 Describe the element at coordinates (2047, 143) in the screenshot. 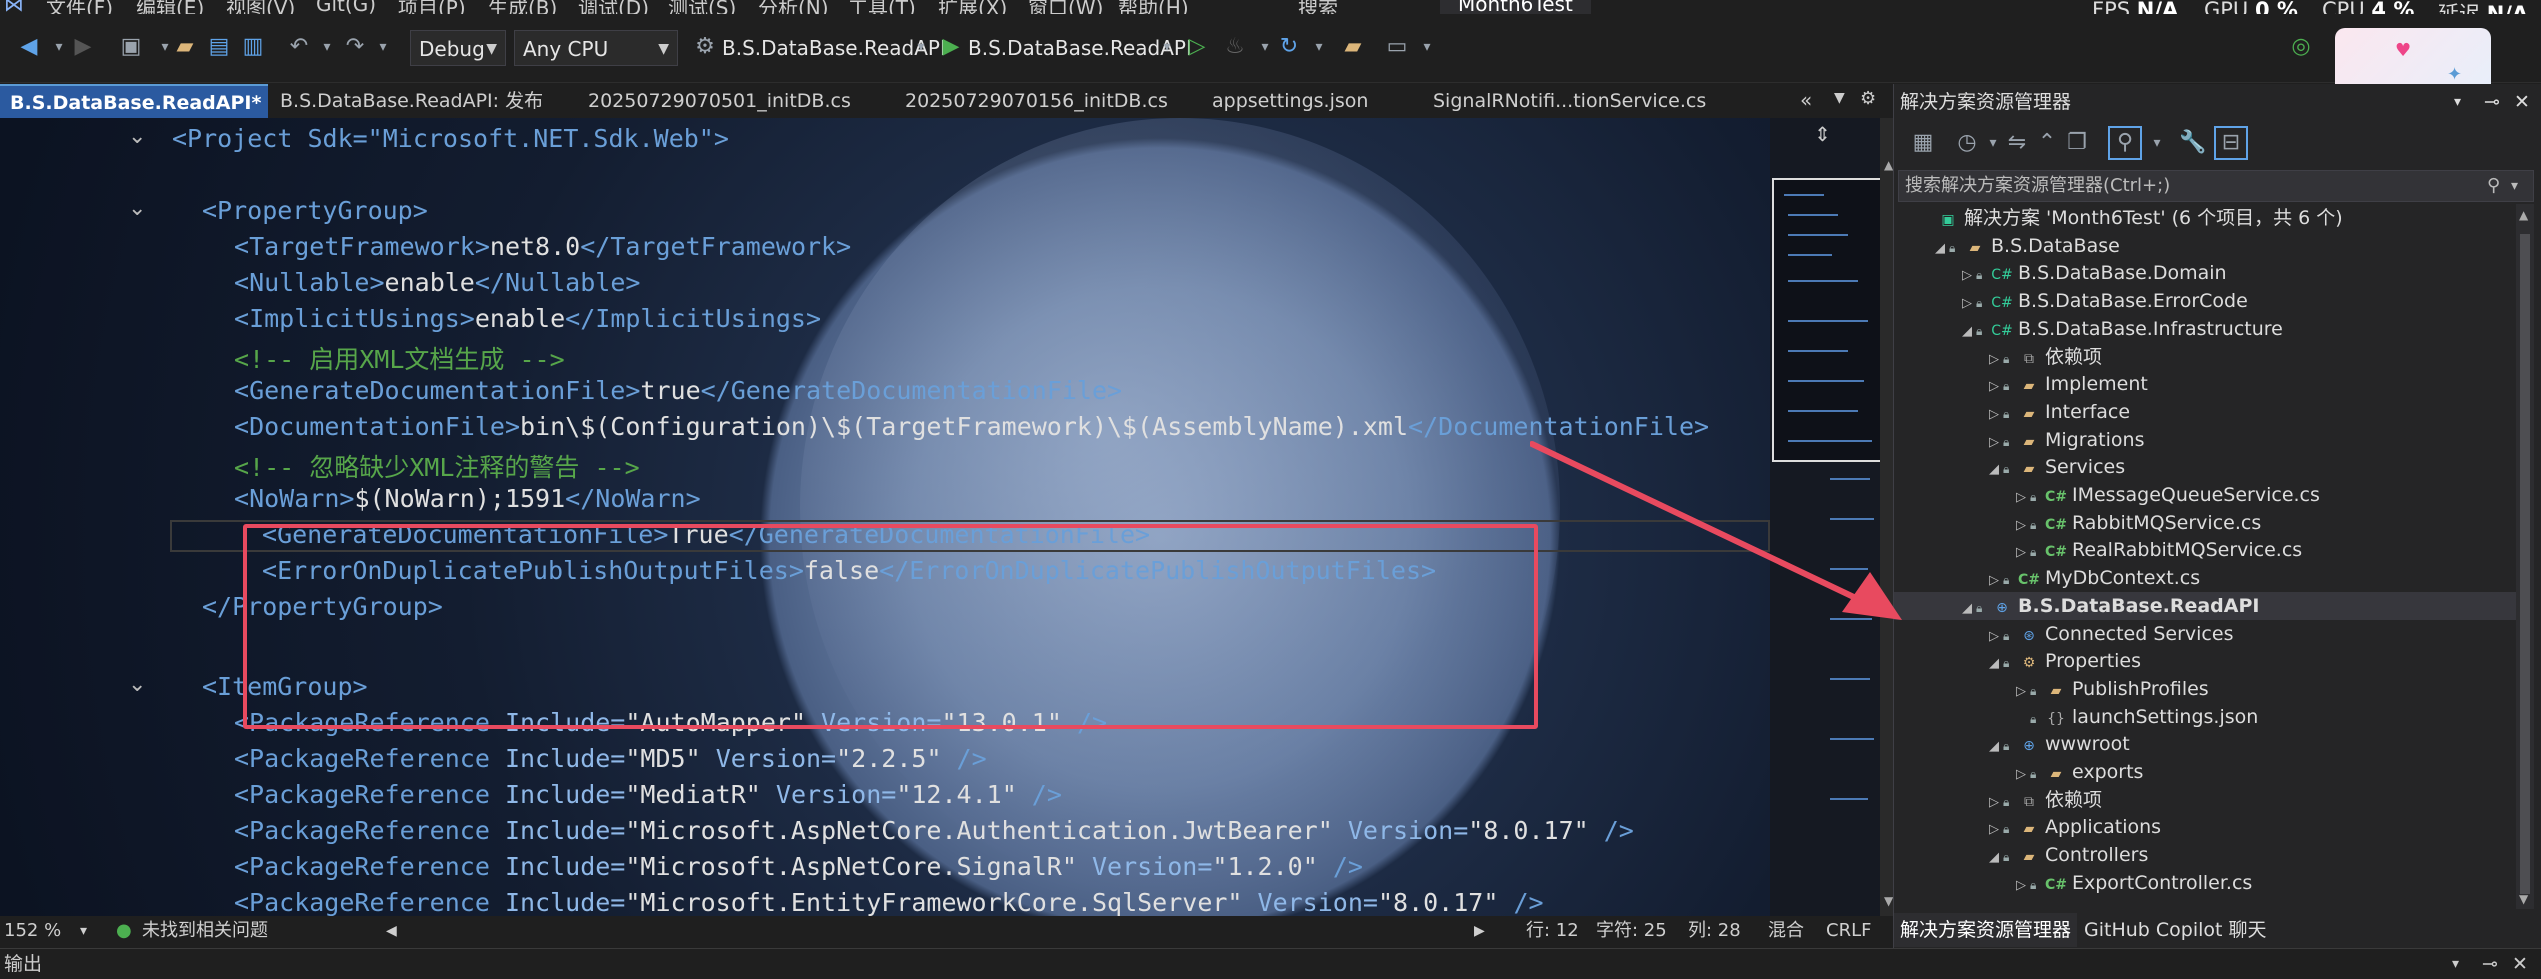

I see `collapse-all-icon: ⌃` at that location.